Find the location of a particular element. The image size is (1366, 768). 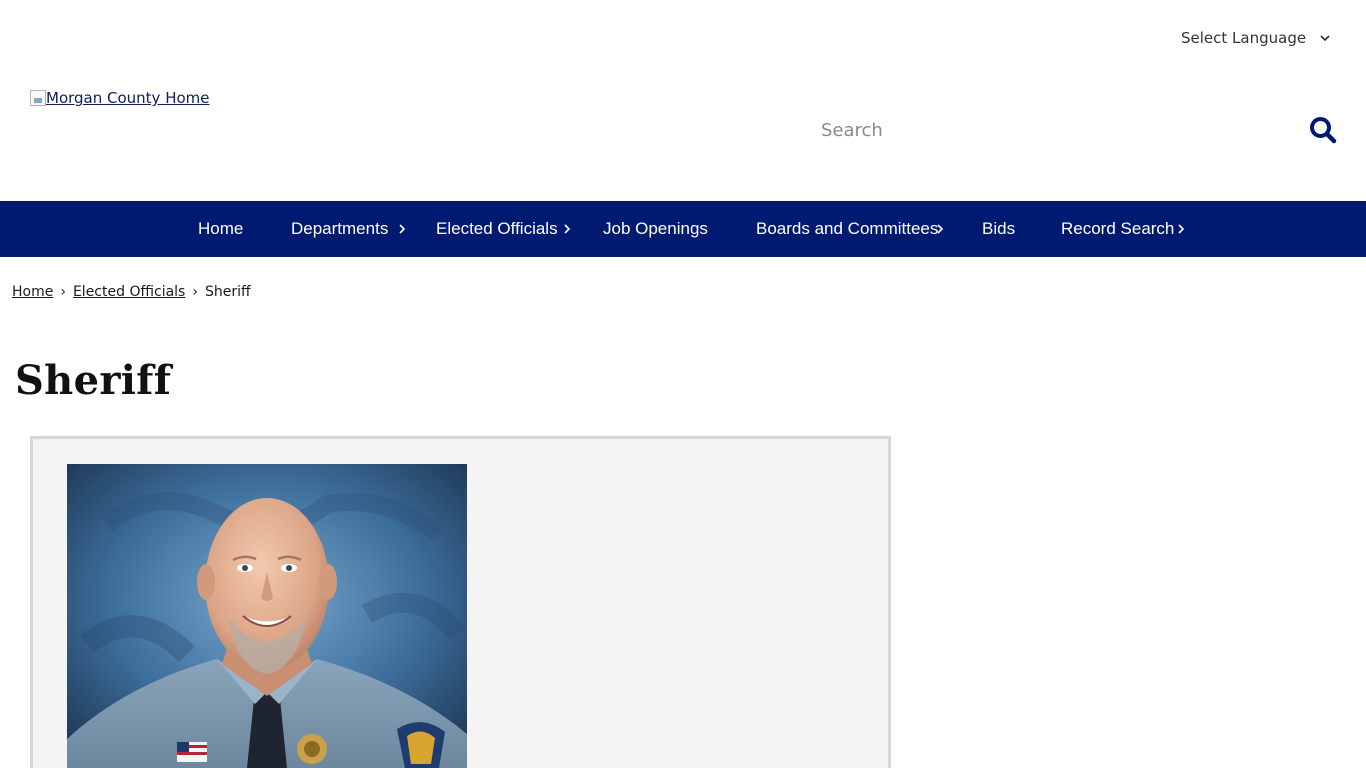

nav-item-label: Home is located at coordinates (221, 228).